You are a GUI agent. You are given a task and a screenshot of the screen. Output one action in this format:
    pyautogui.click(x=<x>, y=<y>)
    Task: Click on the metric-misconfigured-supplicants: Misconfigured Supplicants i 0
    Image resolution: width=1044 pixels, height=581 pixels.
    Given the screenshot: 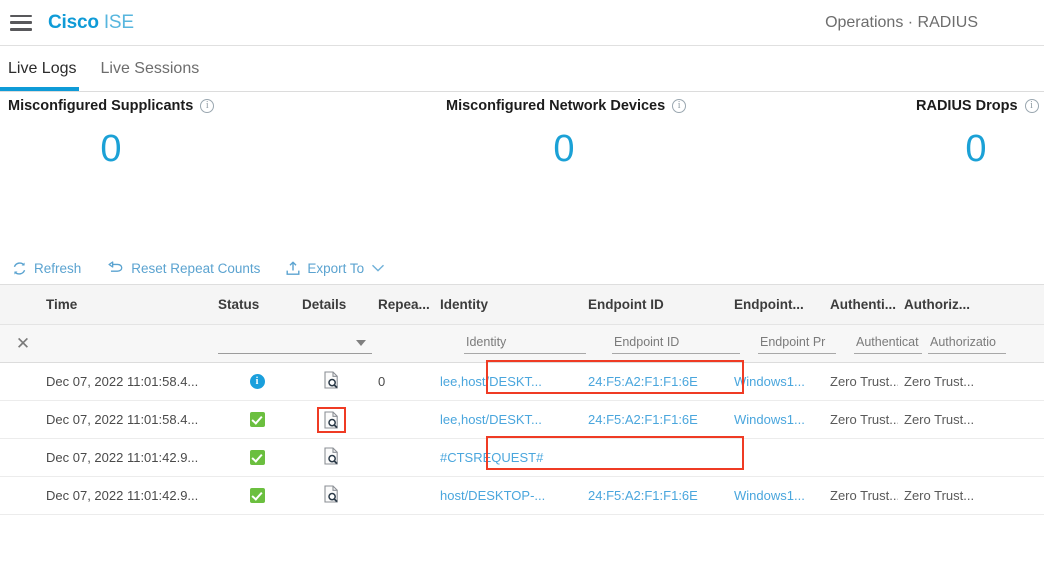 What is the action you would take?
    pyautogui.click(x=111, y=134)
    